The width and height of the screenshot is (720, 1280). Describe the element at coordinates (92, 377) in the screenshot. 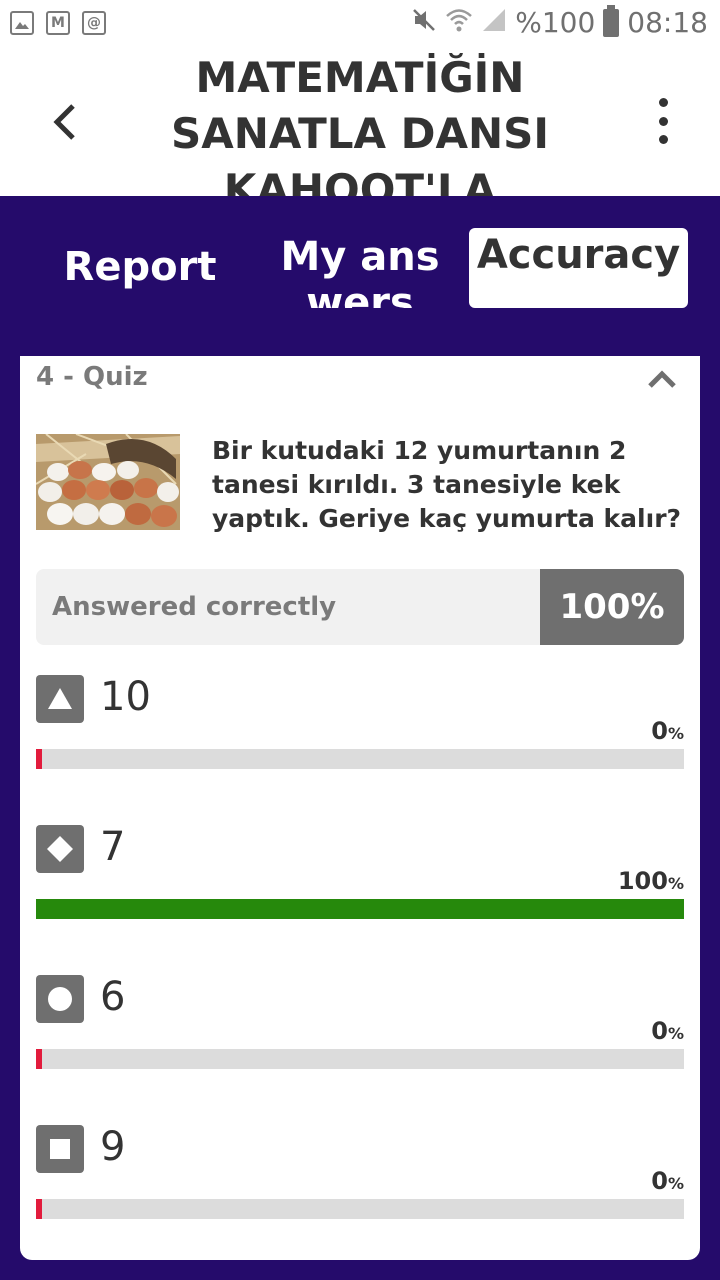

I see `question-header: 4 - Quiz` at that location.